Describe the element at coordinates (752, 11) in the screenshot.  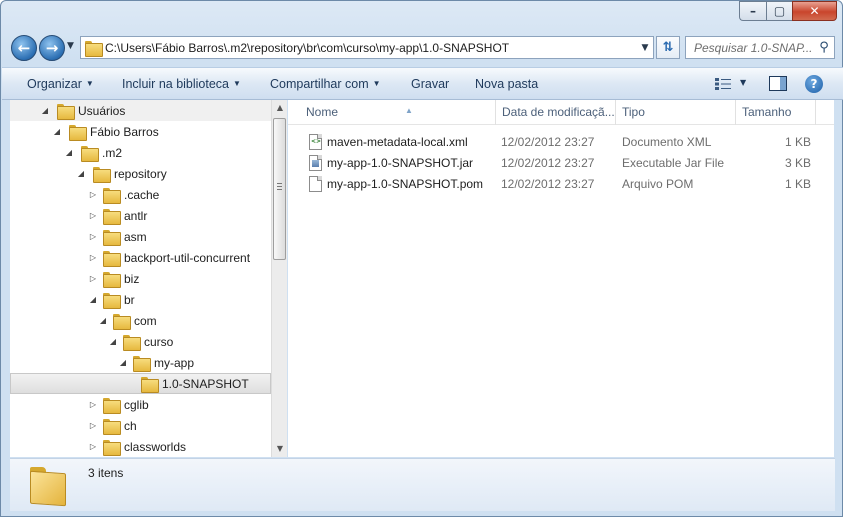
I see `minimize-button: –` at that location.